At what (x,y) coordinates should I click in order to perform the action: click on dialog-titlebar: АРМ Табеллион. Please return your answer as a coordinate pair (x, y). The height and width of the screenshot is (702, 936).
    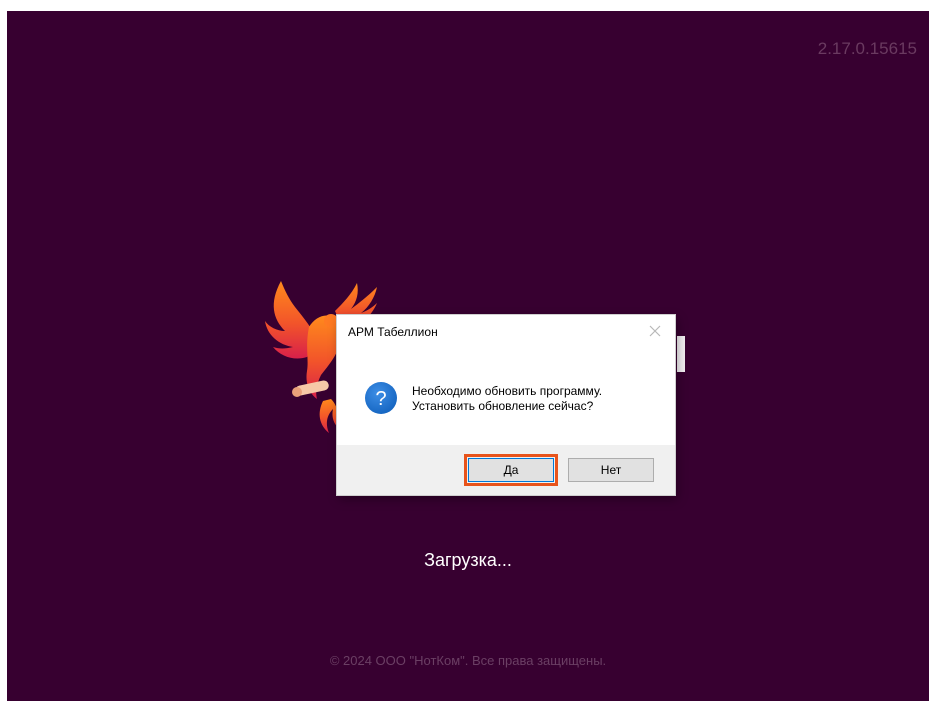
    Looking at the image, I should click on (506, 332).